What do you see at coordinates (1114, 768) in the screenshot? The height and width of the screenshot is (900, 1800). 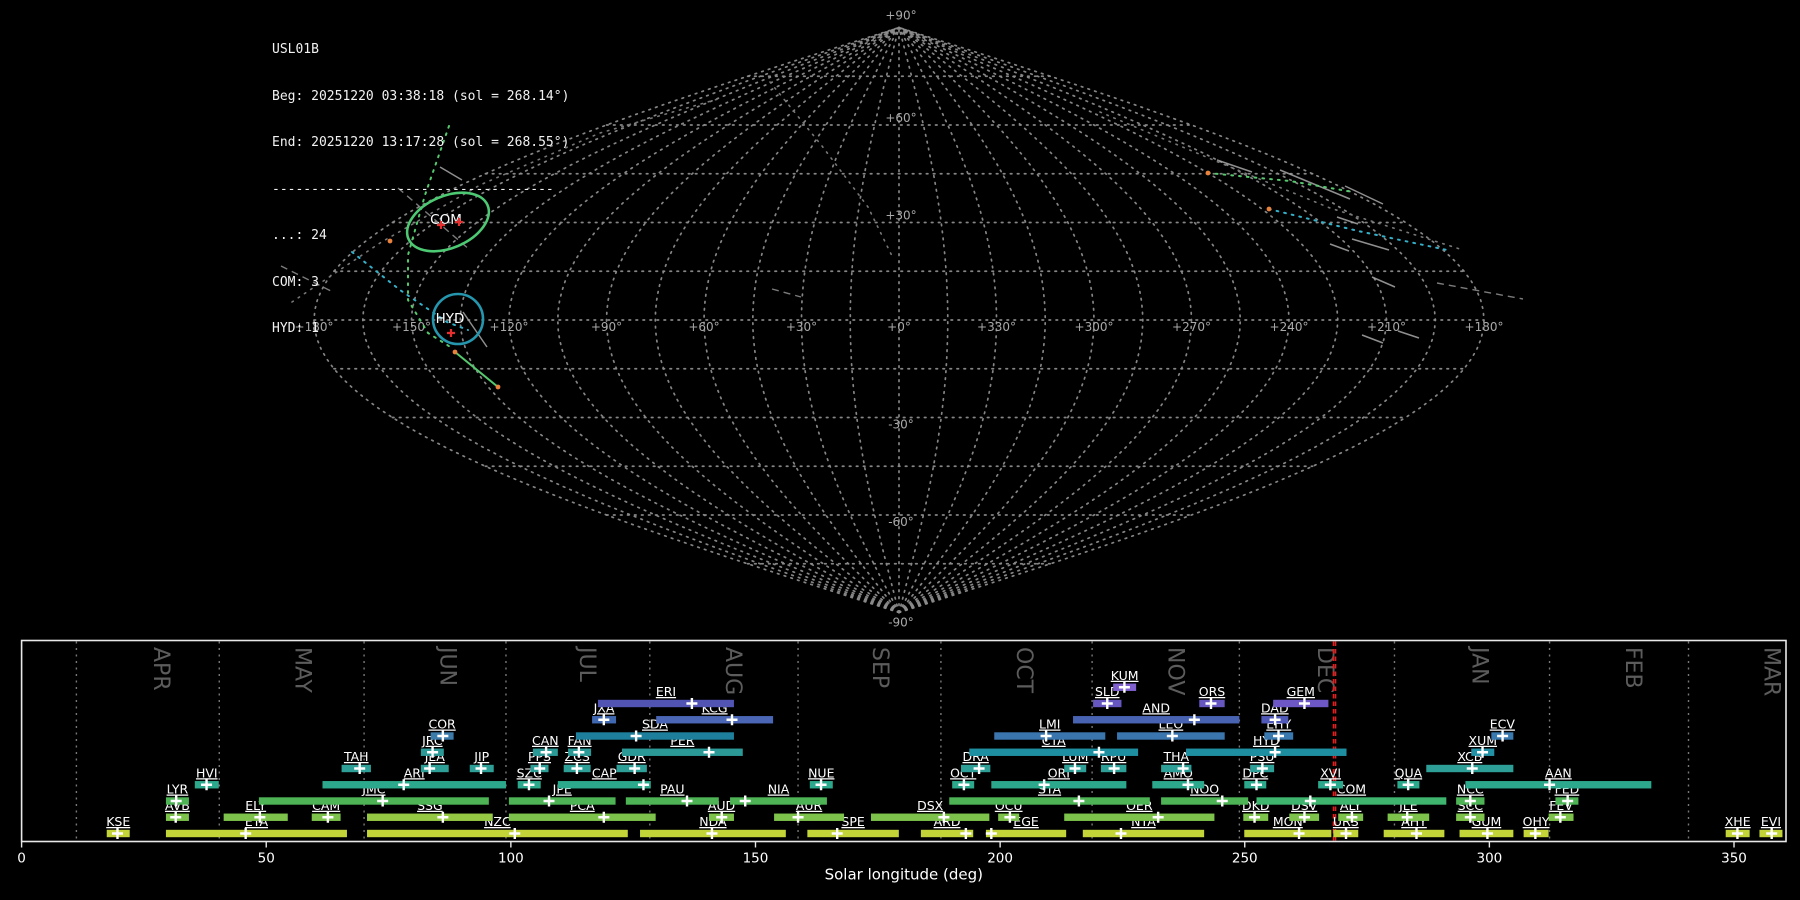 I see `peak-marker-RPU` at bounding box center [1114, 768].